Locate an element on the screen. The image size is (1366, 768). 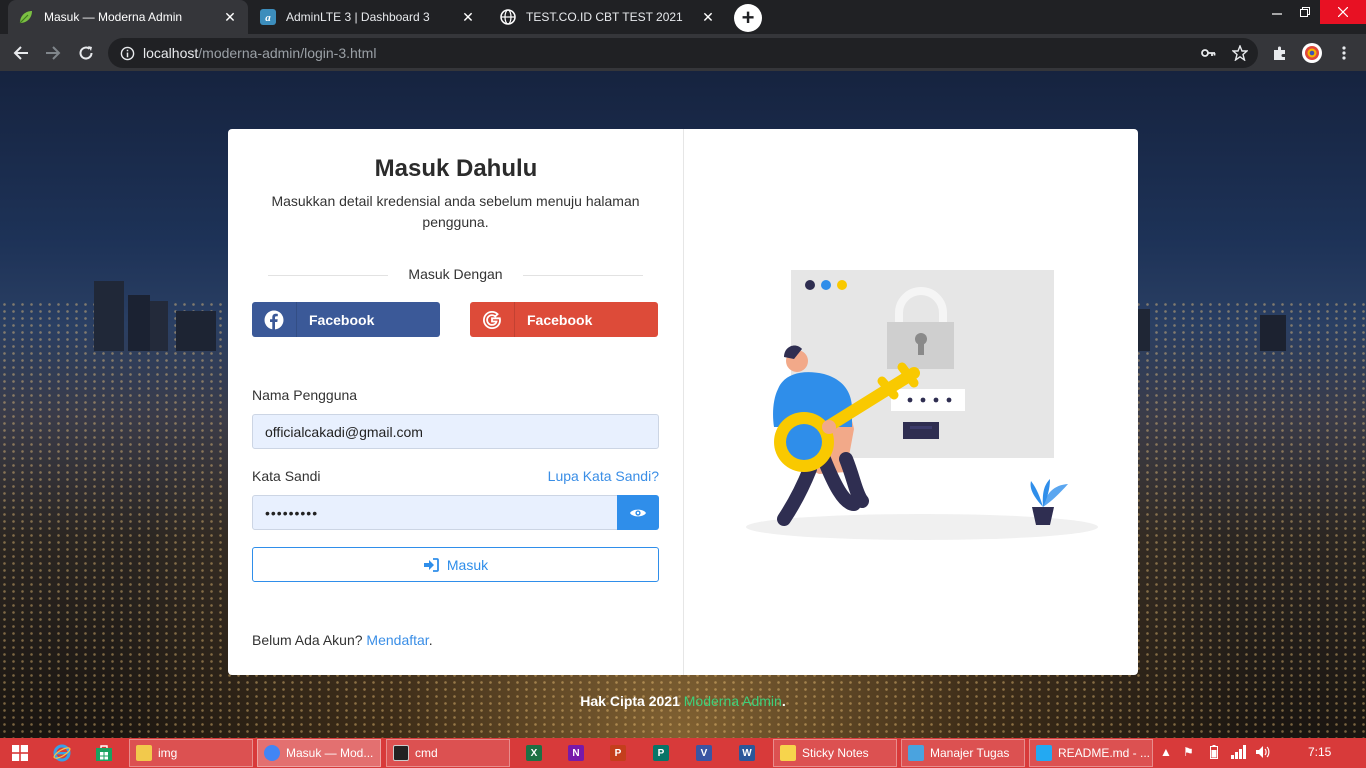
excel-icon: X is located at coordinates (534, 753).